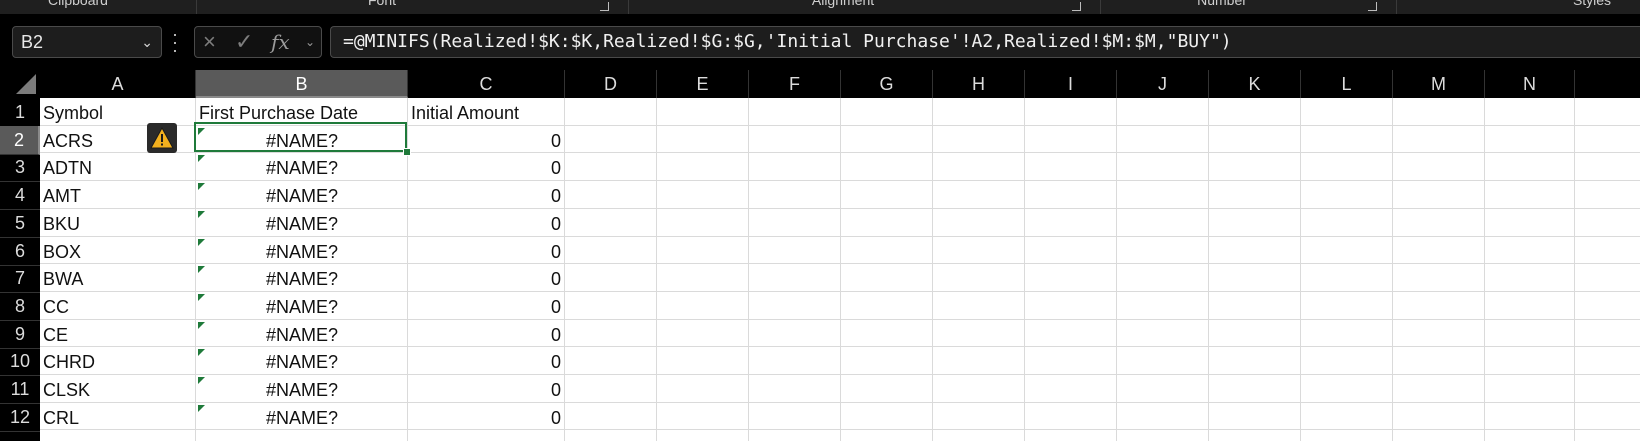 This screenshot has height=441, width=1640. What do you see at coordinates (302, 84) in the screenshot?
I see `column-header-b: B` at bounding box center [302, 84].